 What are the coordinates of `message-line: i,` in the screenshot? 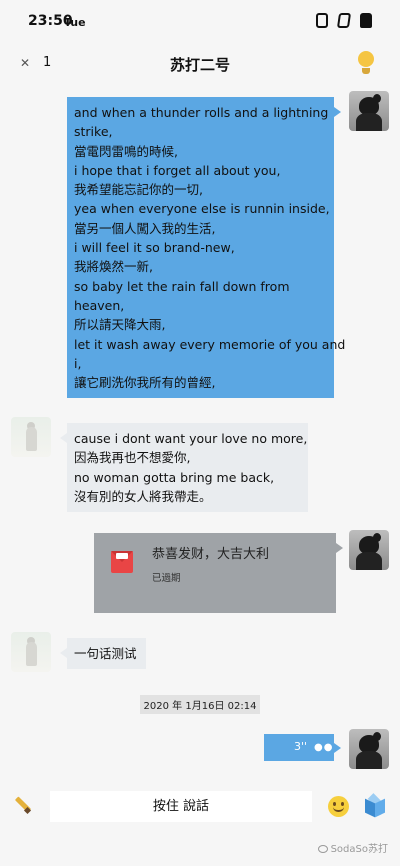 It's located at (78, 363).